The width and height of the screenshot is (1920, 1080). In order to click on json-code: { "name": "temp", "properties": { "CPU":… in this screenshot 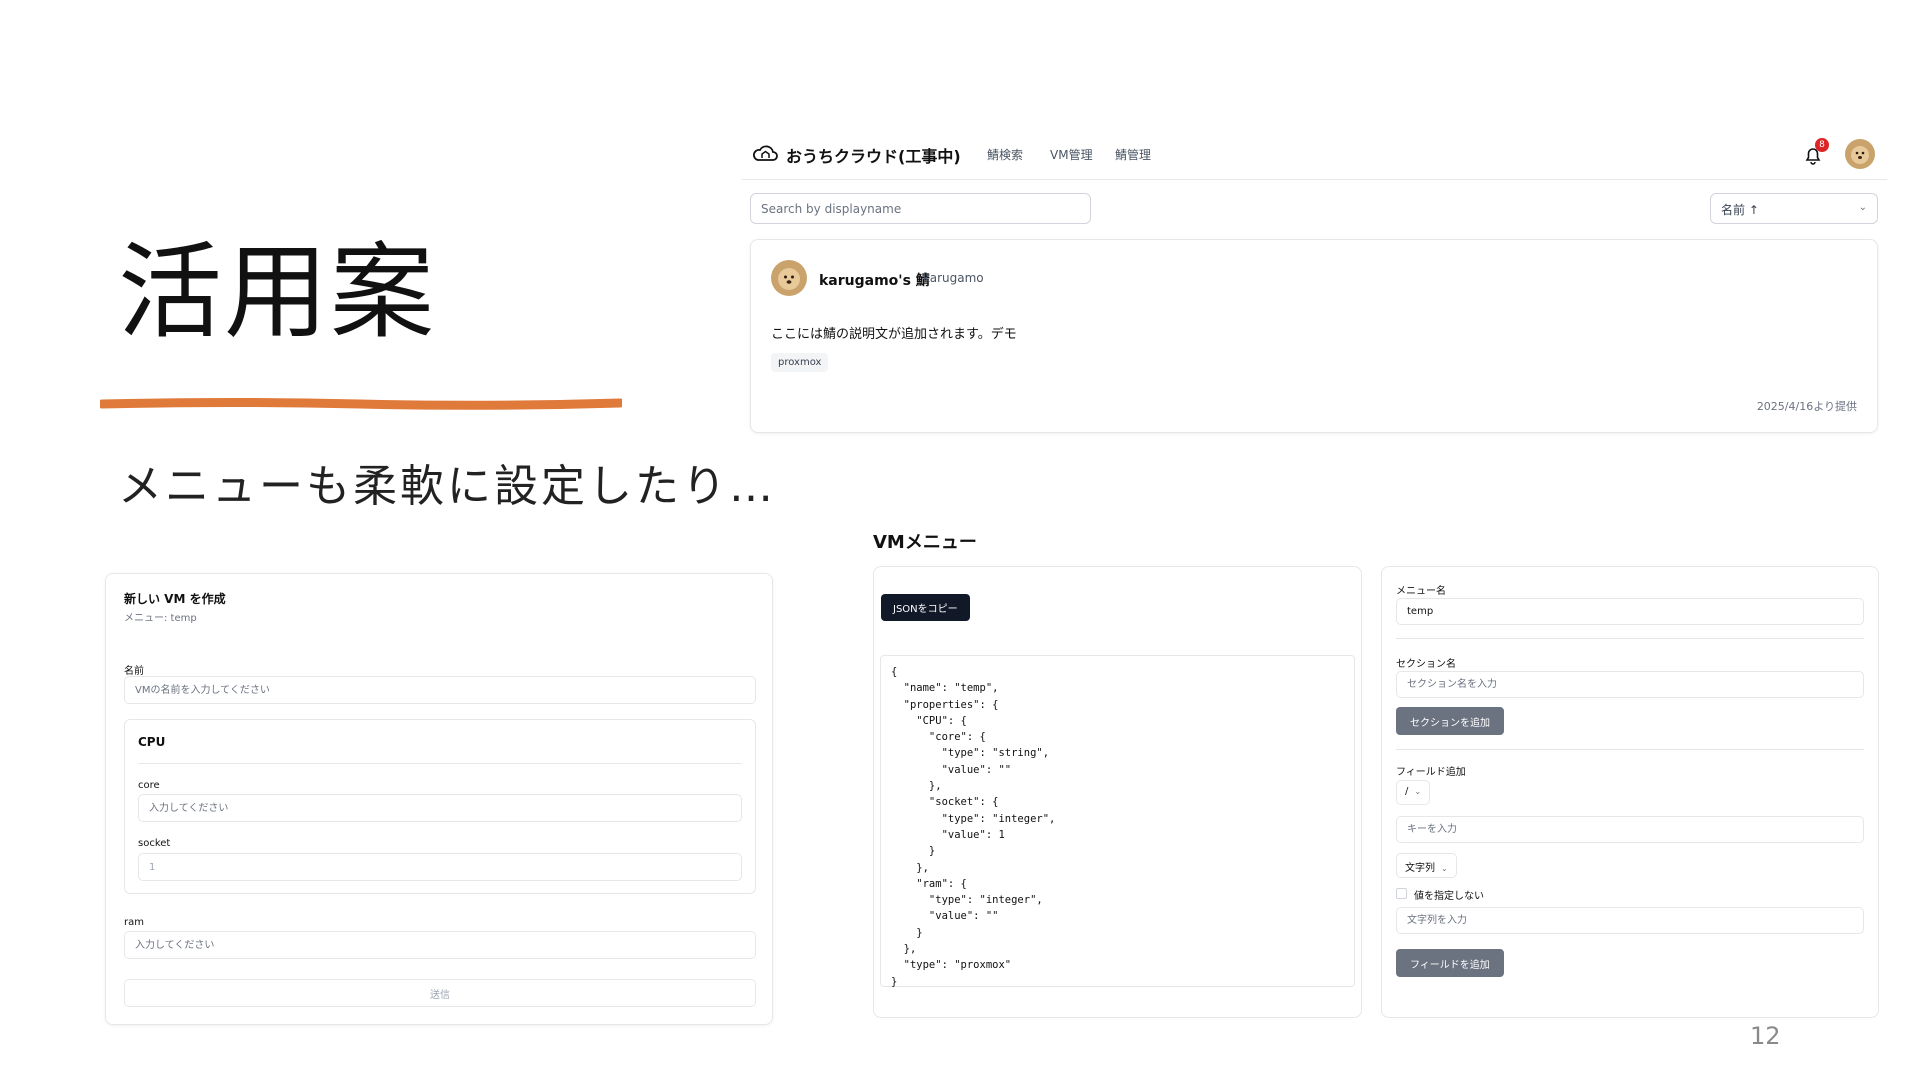, I will do `click(973, 827)`.